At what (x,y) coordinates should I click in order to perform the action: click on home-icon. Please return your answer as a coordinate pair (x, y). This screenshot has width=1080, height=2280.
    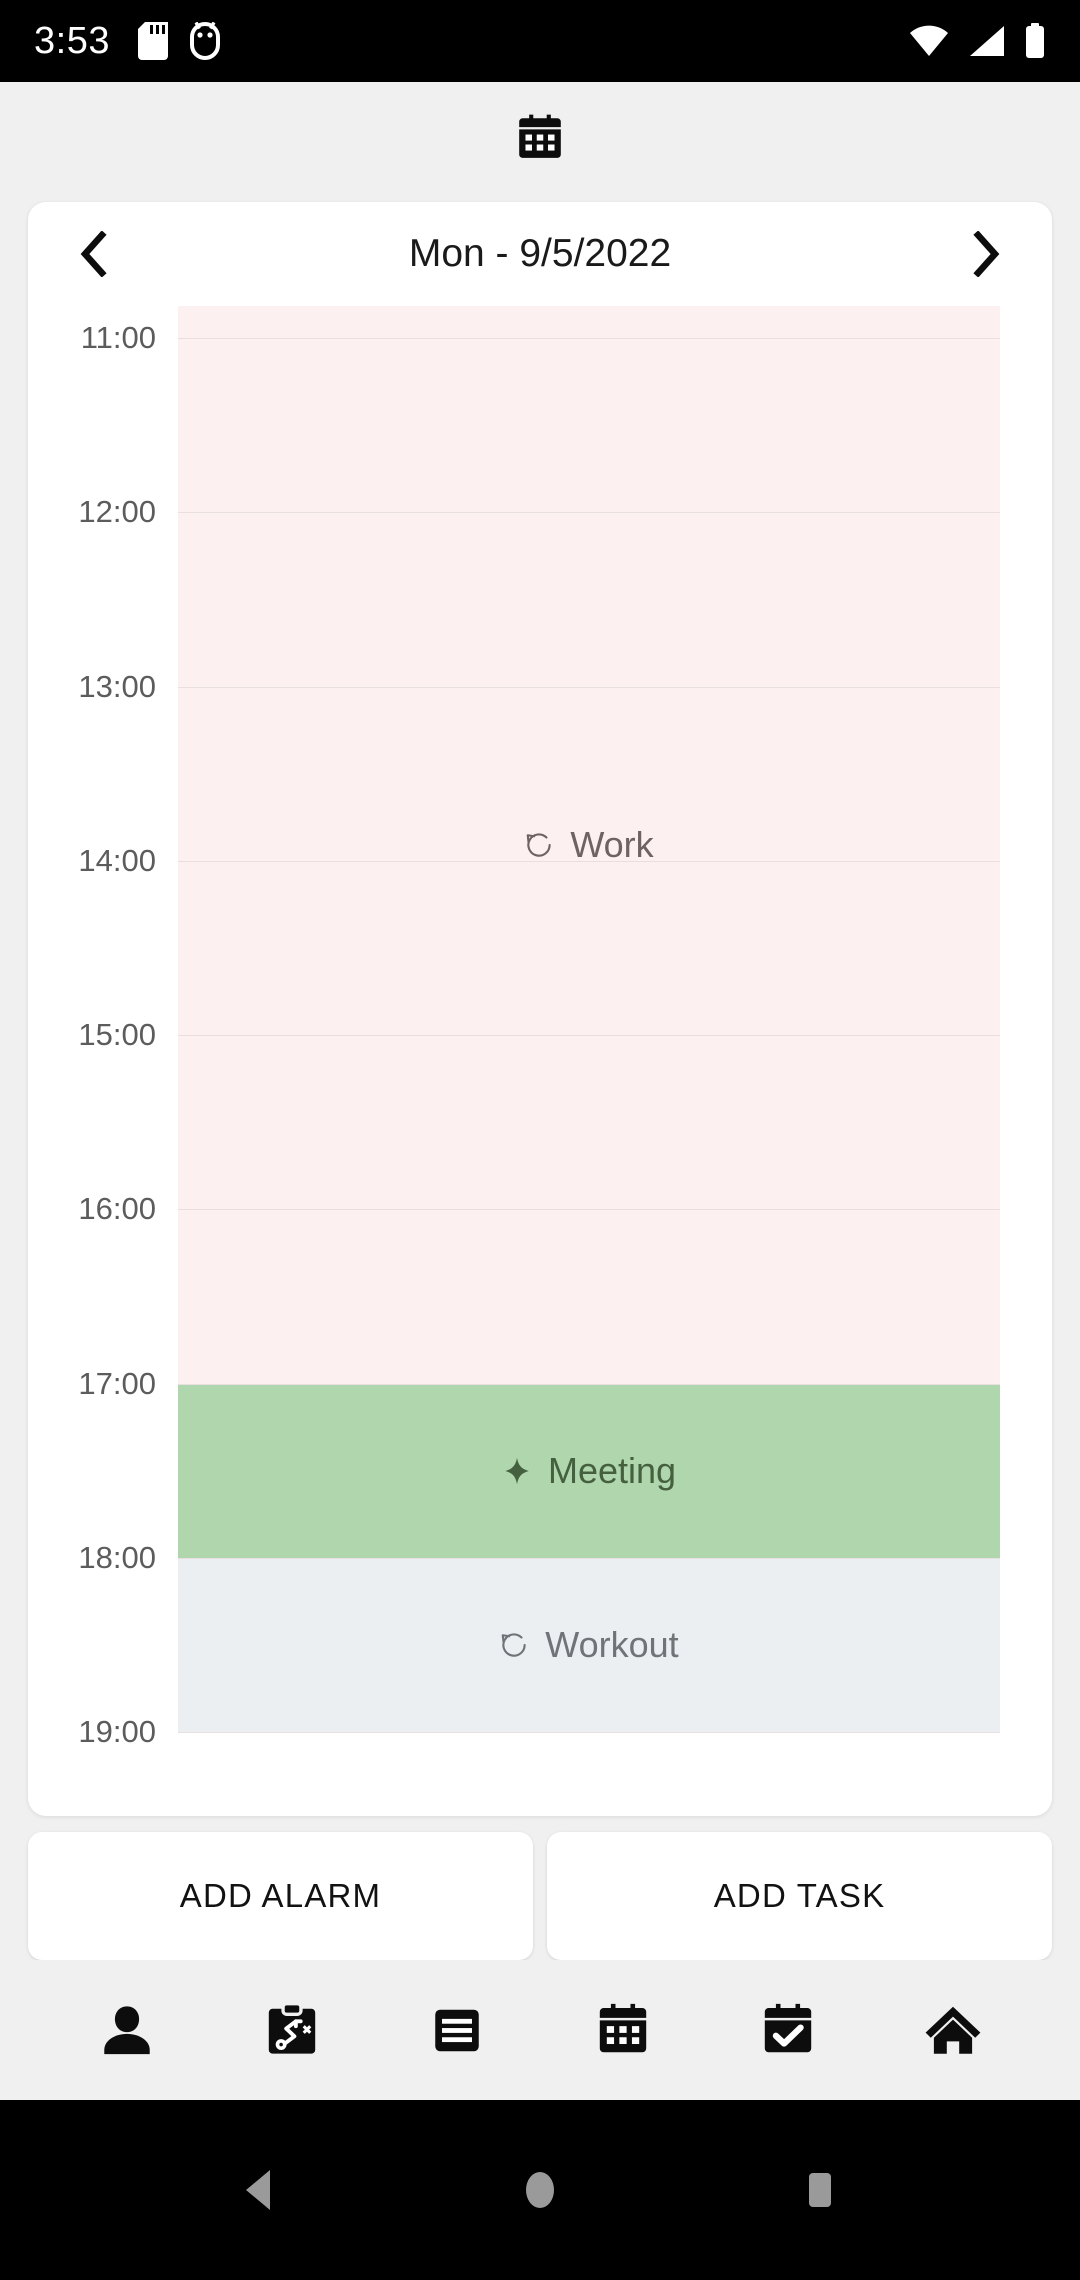
    Looking at the image, I should click on (953, 2030).